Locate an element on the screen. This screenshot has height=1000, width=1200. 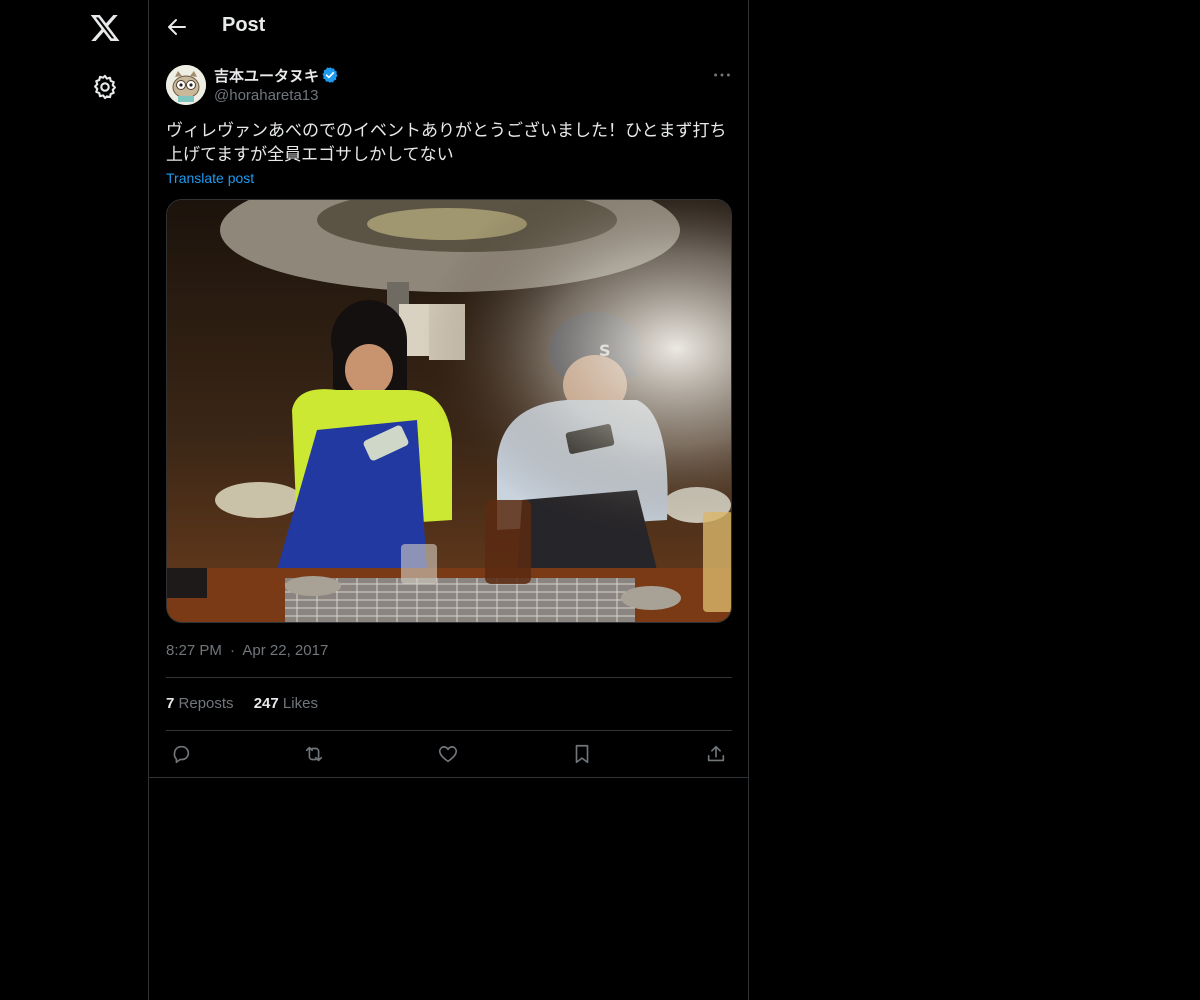
author-name: 吉本ユータヌキ is located at coordinates (266, 75).